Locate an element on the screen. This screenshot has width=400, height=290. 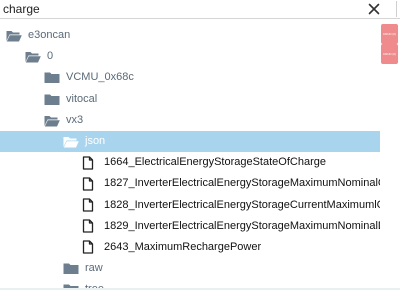
search-bar is located at coordinates (200, 9).